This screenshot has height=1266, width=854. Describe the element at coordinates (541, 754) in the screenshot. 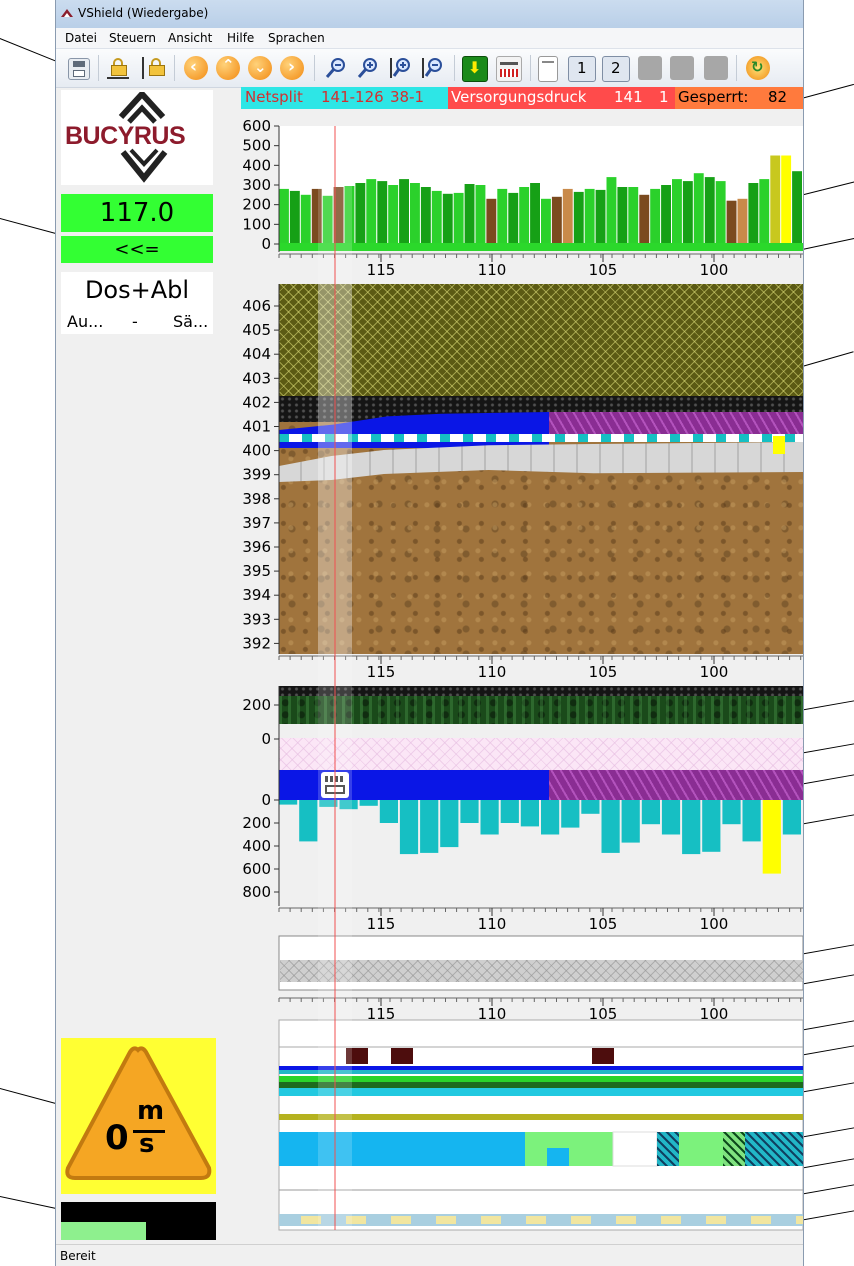

I see `pink-hatch-layer` at that location.